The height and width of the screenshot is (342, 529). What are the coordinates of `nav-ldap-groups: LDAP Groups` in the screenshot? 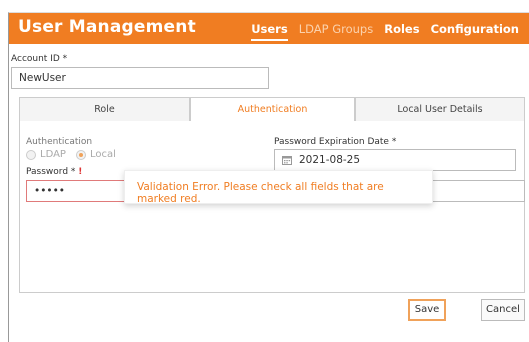 It's located at (336, 29).